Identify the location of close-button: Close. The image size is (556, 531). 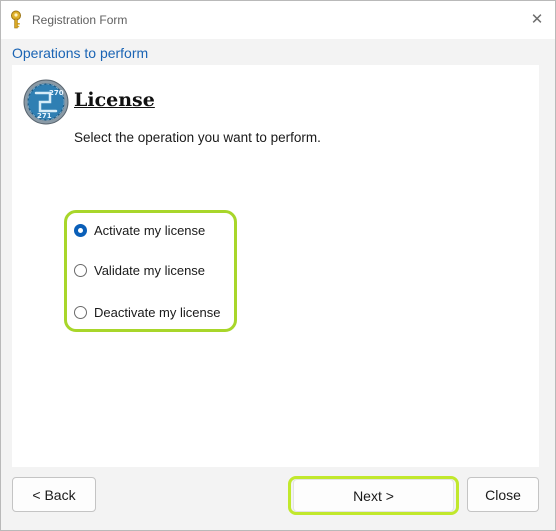
(503, 494).